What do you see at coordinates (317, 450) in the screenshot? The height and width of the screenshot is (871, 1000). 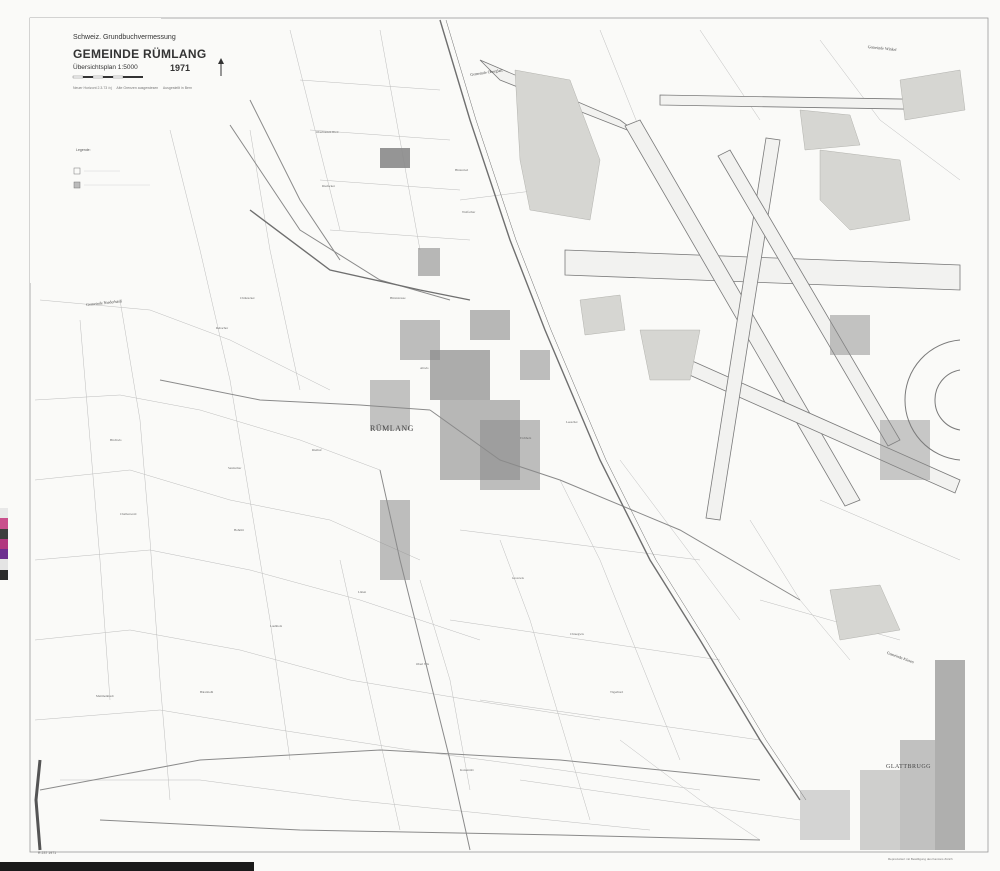 I see `field-name: Riethof` at bounding box center [317, 450].